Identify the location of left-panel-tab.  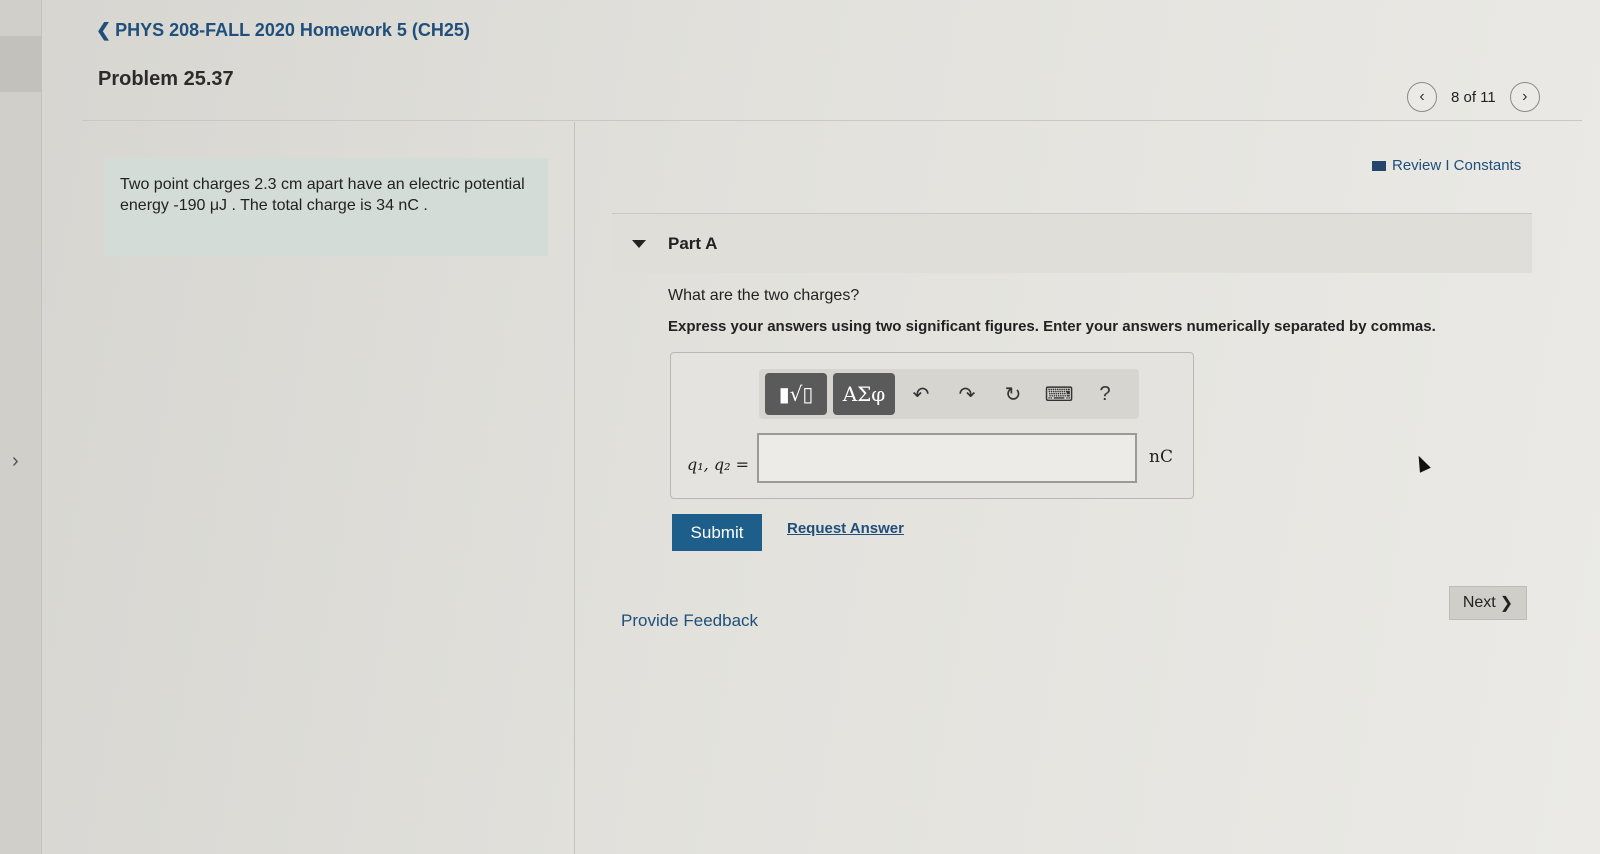
(21, 64).